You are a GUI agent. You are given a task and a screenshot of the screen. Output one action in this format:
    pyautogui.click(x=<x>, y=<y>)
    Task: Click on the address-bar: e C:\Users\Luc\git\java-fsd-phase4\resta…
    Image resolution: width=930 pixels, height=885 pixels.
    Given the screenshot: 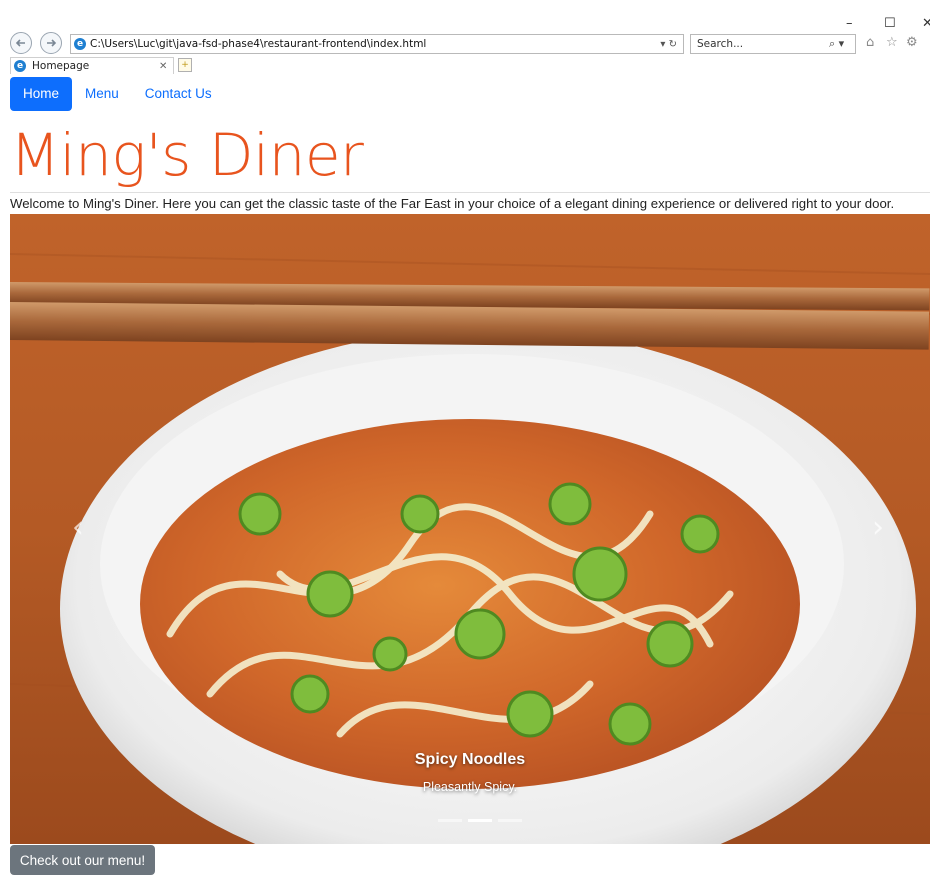 What is the action you would take?
    pyautogui.click(x=377, y=44)
    